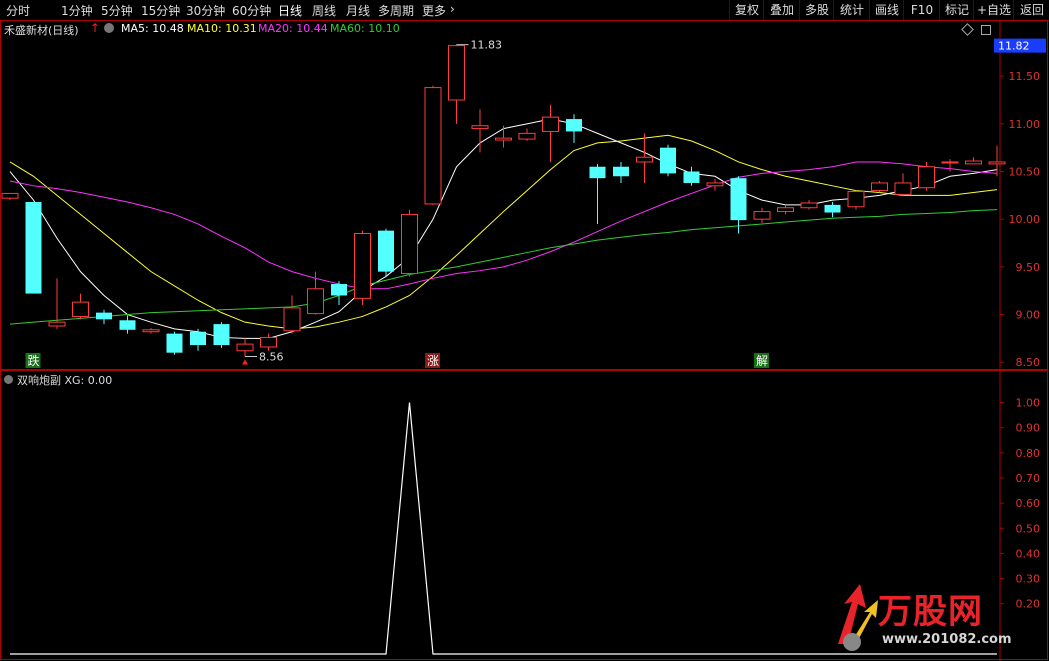 The height and width of the screenshot is (661, 1049). I want to click on tab-1min: 1分钟, so click(77, 10).